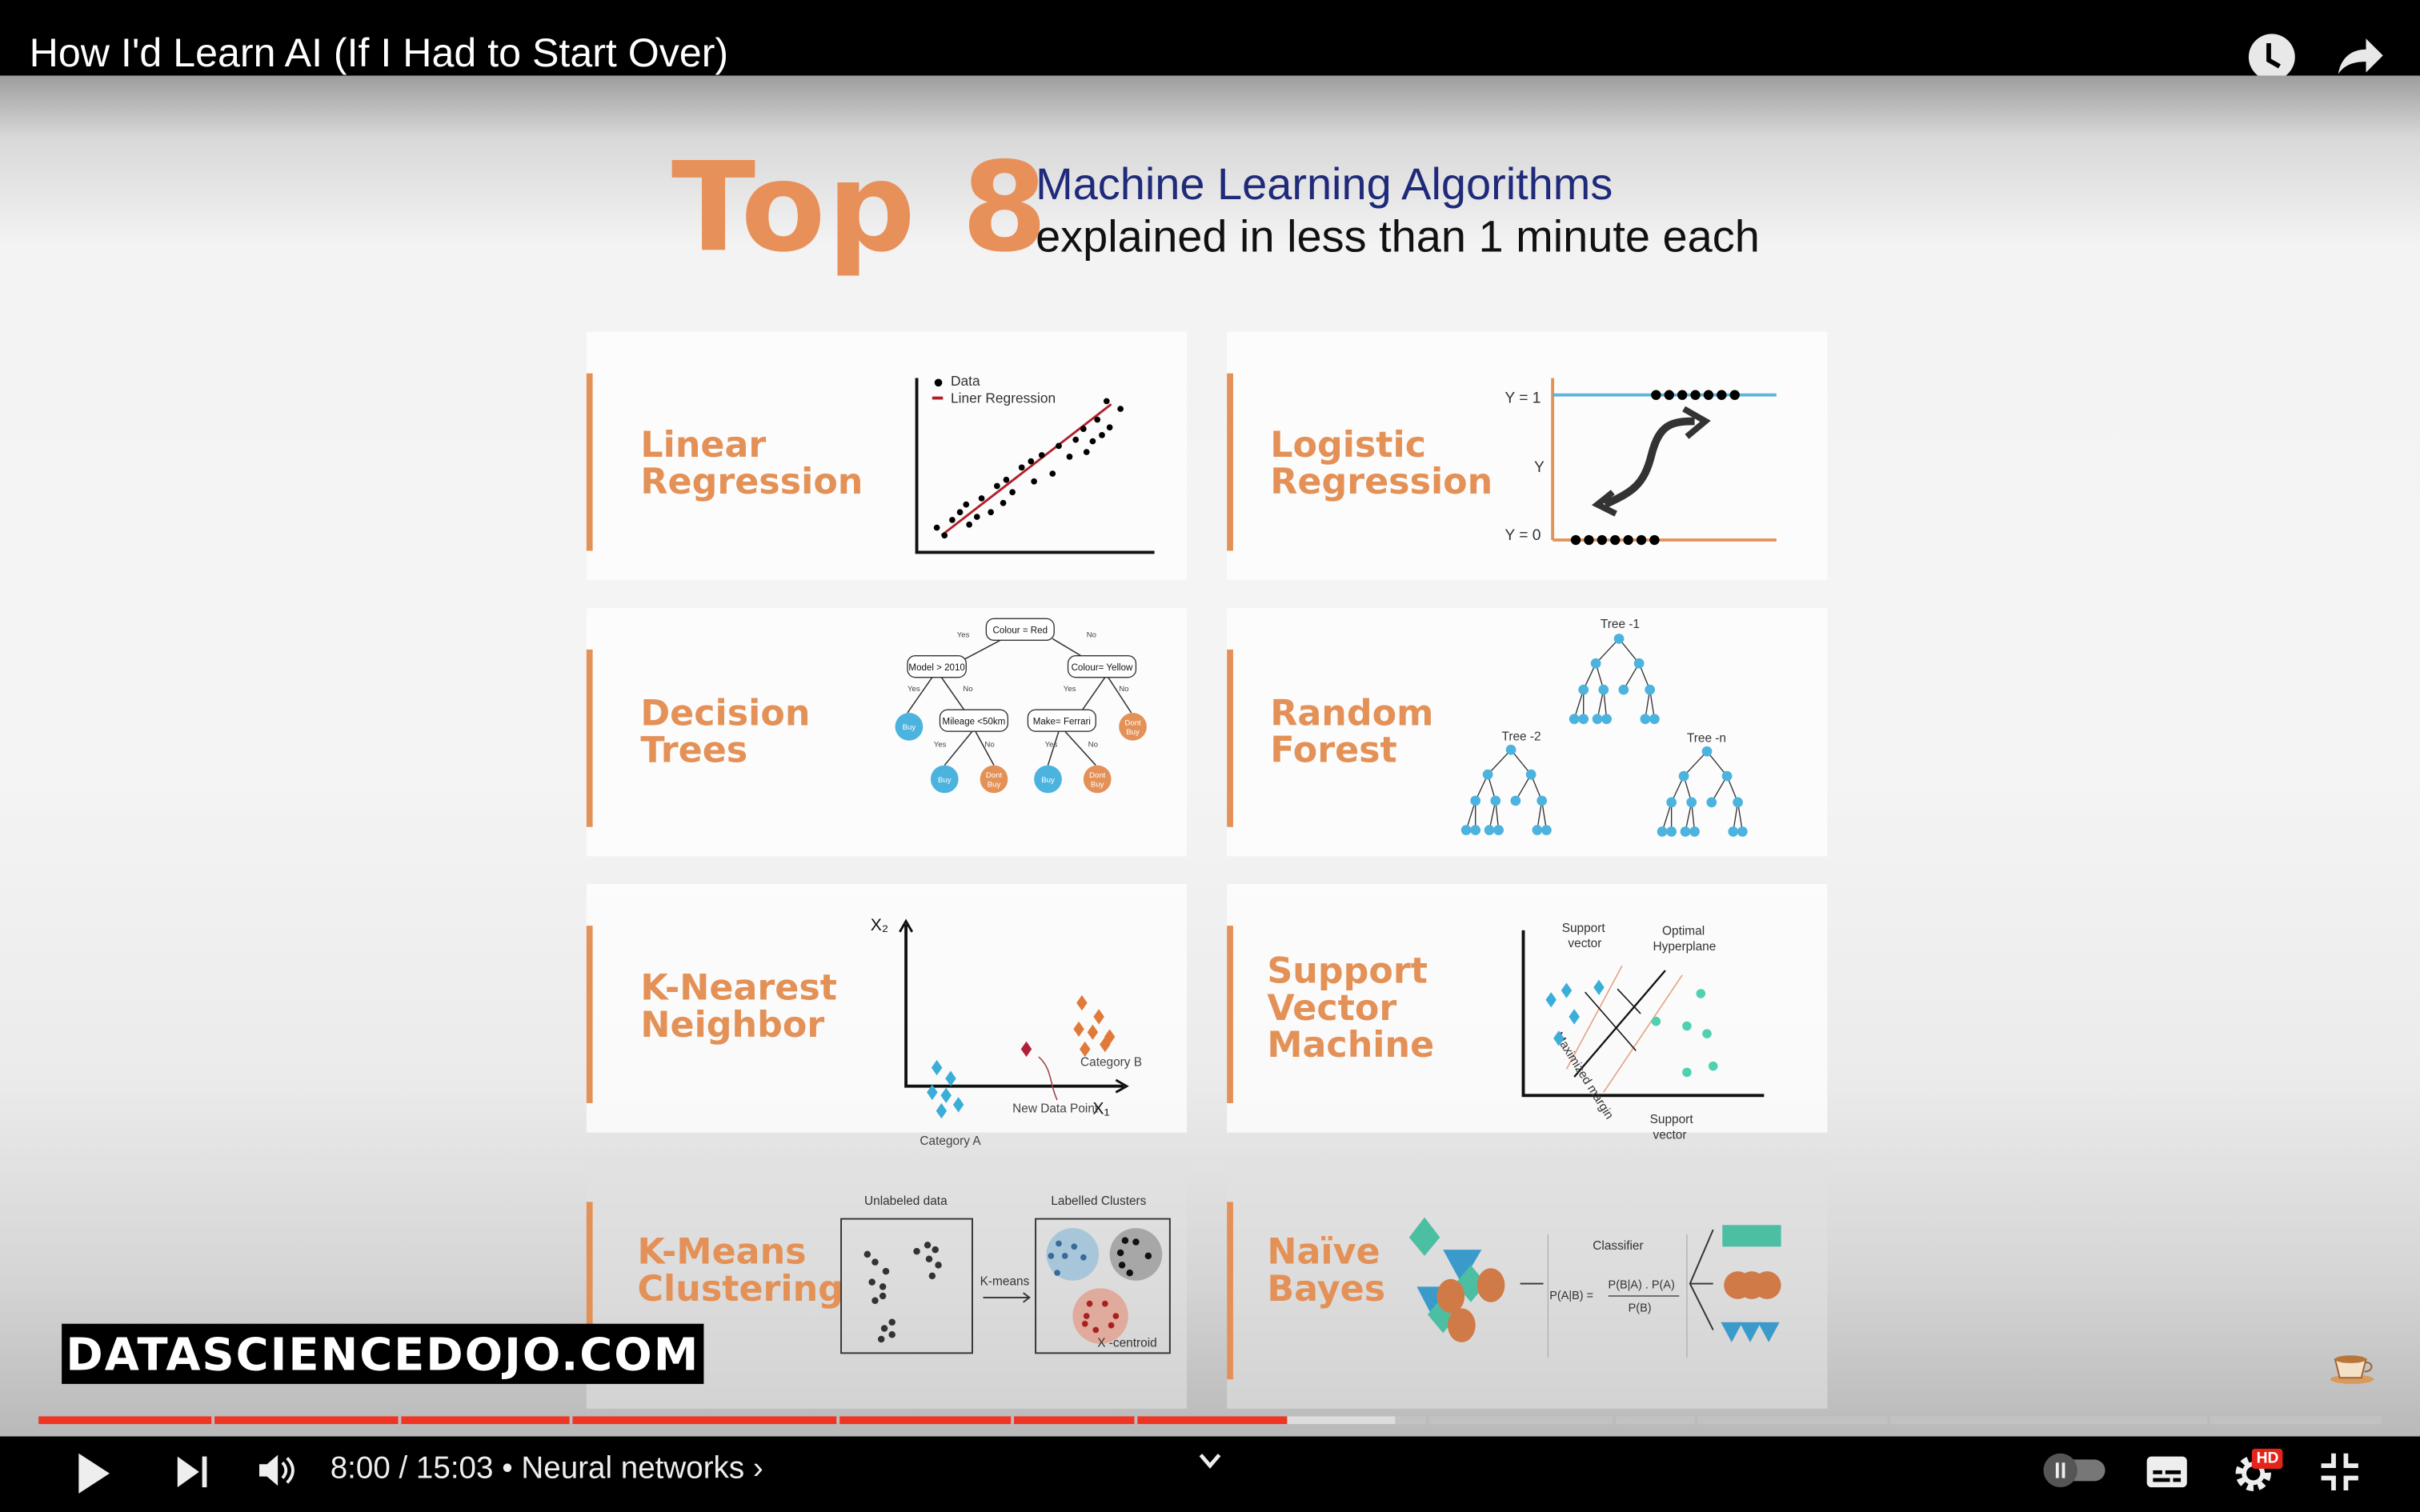 The width and height of the screenshot is (2420, 1512). Describe the element at coordinates (906, 1201) in the screenshot. I see `svg-text: Unlabeled data` at that location.